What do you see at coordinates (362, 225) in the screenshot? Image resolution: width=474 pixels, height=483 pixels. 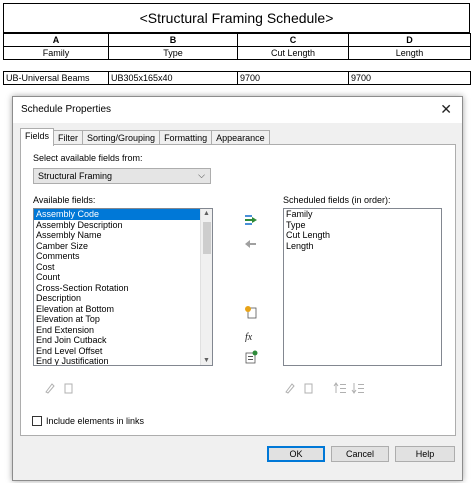 I see `scheduled-field-item: Type` at bounding box center [362, 225].